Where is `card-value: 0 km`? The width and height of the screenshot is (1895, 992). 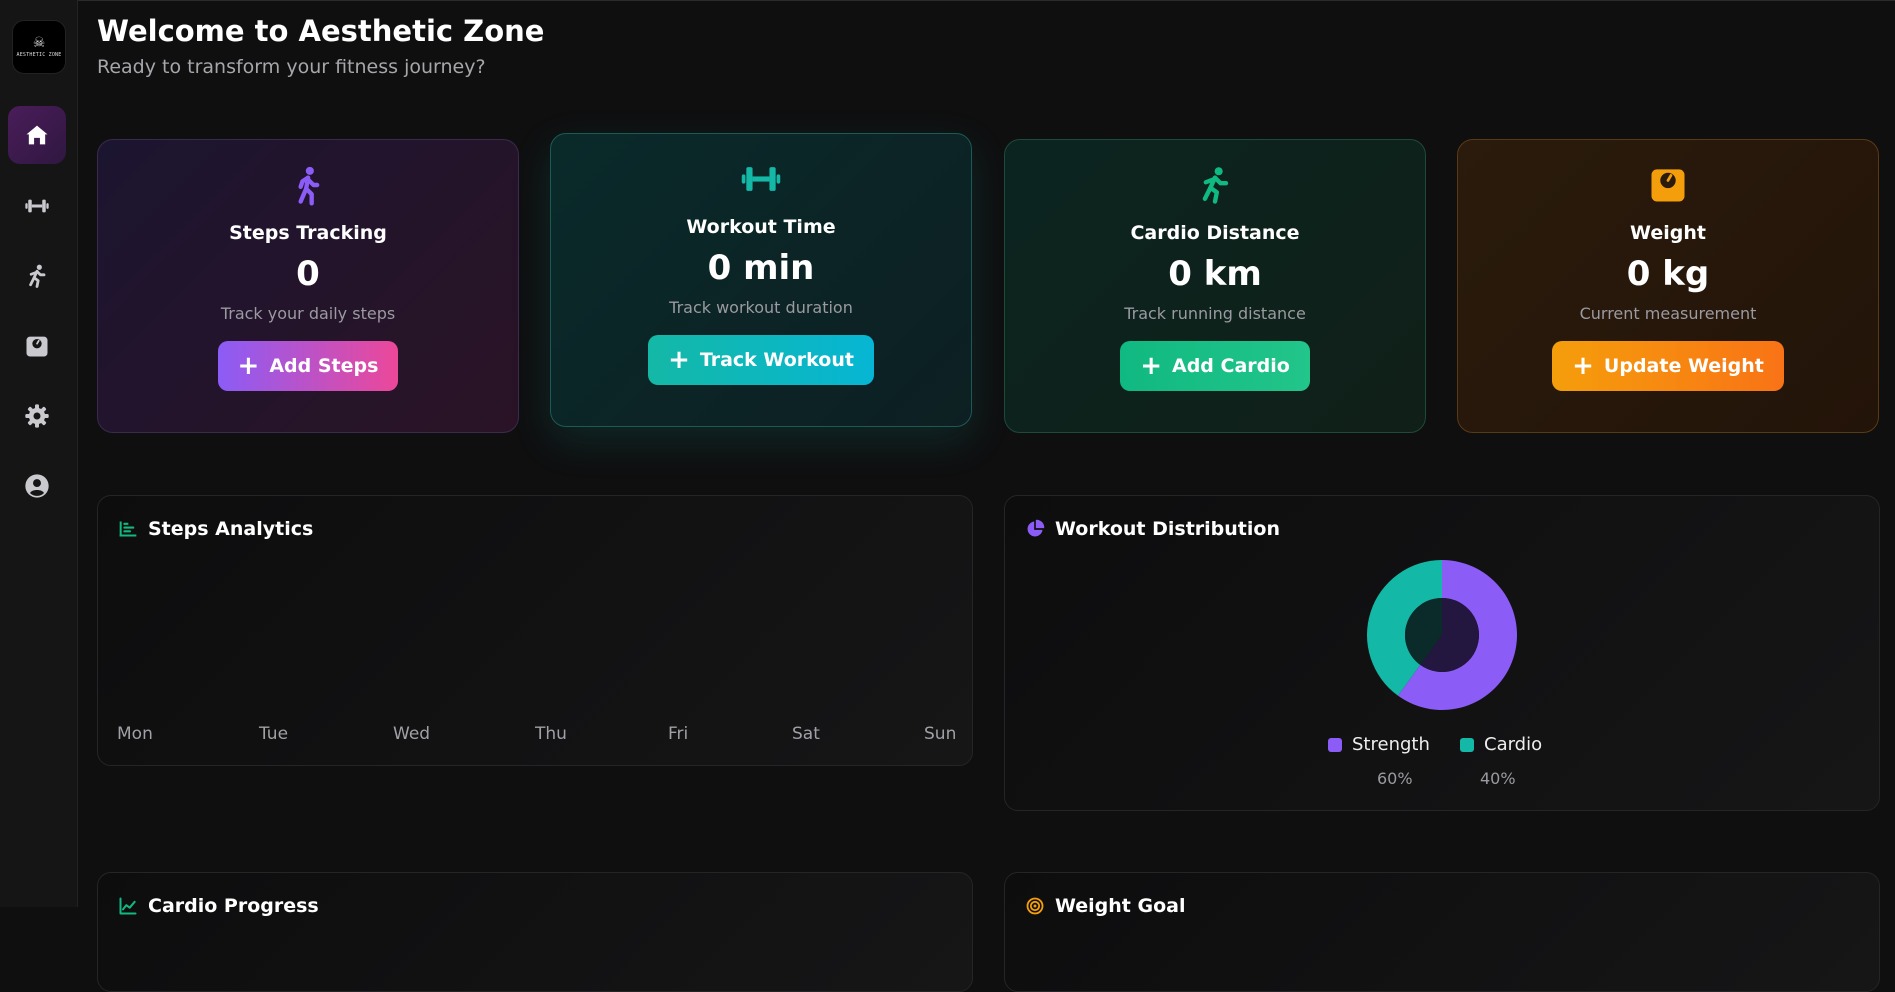 card-value: 0 km is located at coordinates (1215, 274).